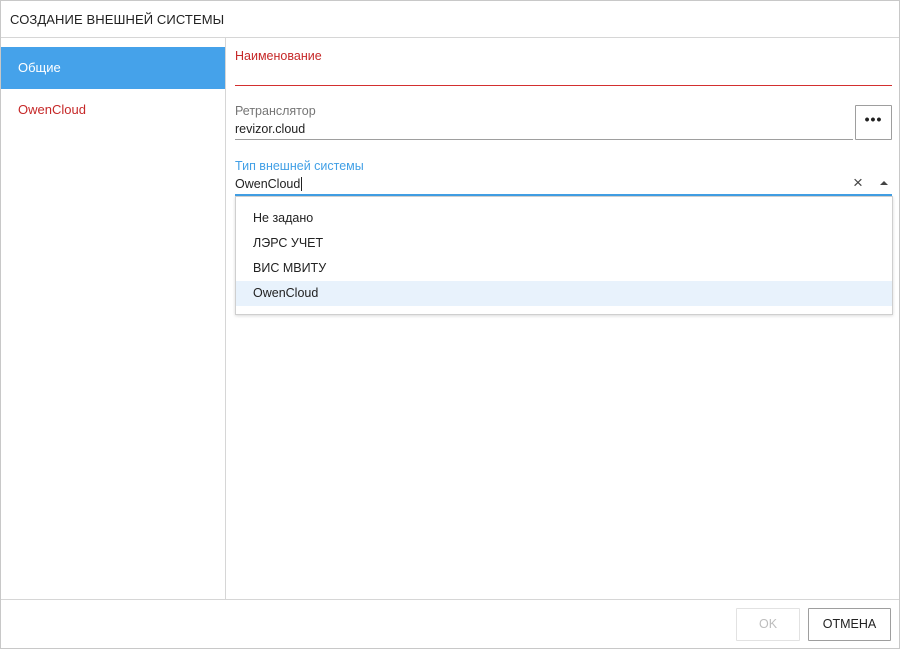 This screenshot has height=649, width=900. I want to click on system-type-dropdown: Не задано ЛЭРС УЧЕТ ВИС МВИТУ OwenCloud, so click(564, 255).